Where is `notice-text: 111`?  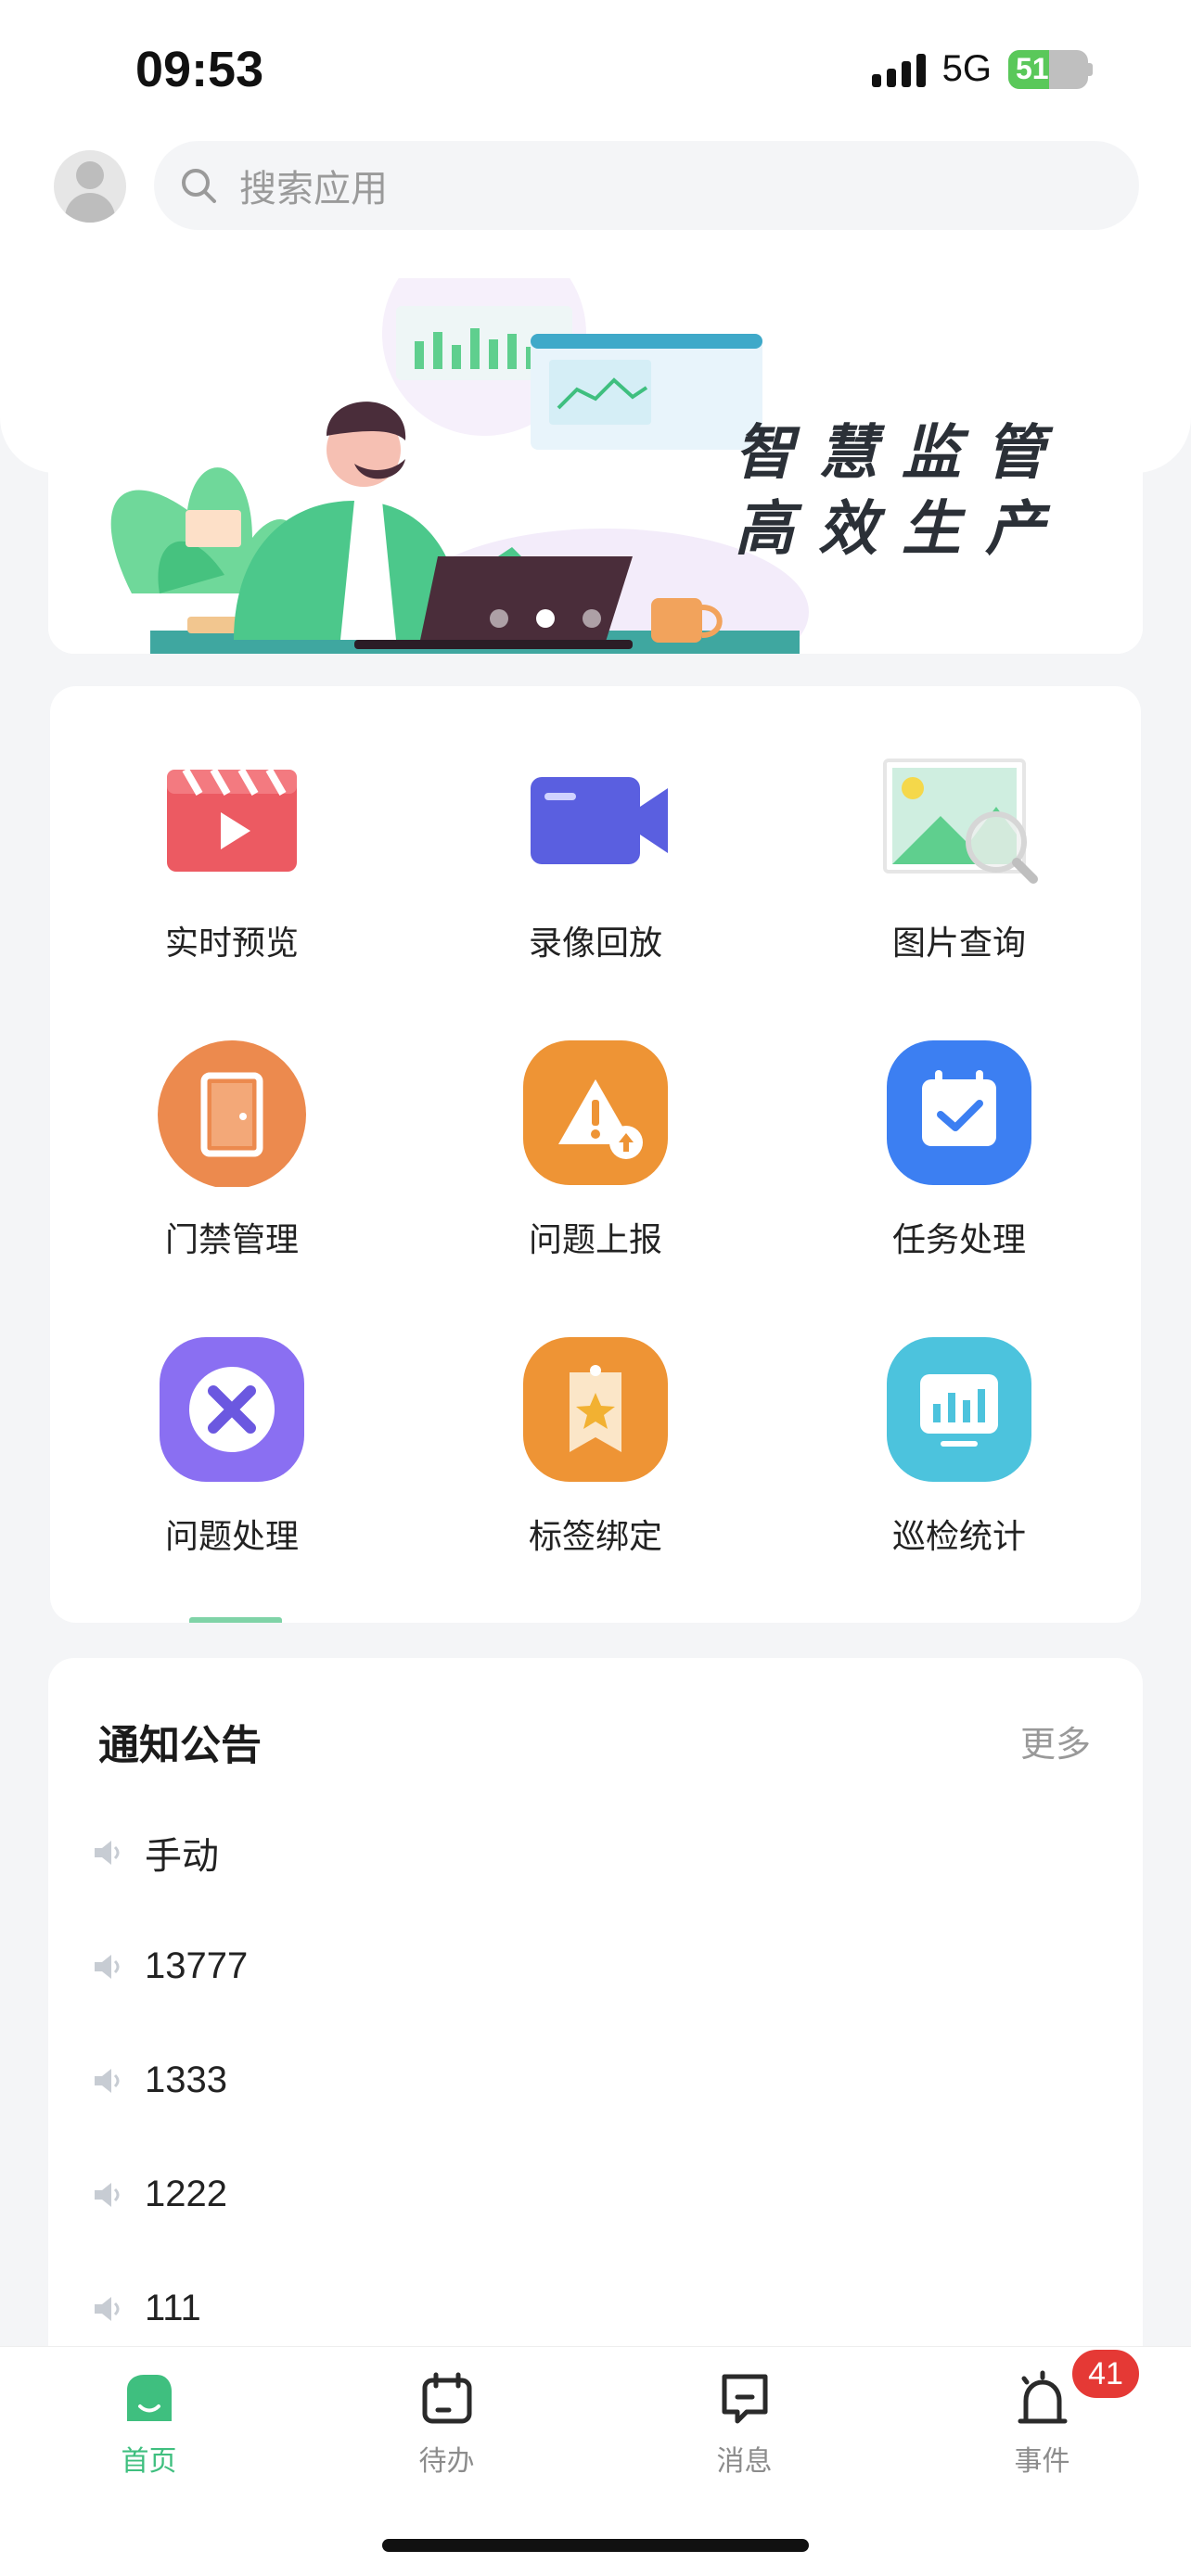
notice-text: 111 is located at coordinates (173, 2308).